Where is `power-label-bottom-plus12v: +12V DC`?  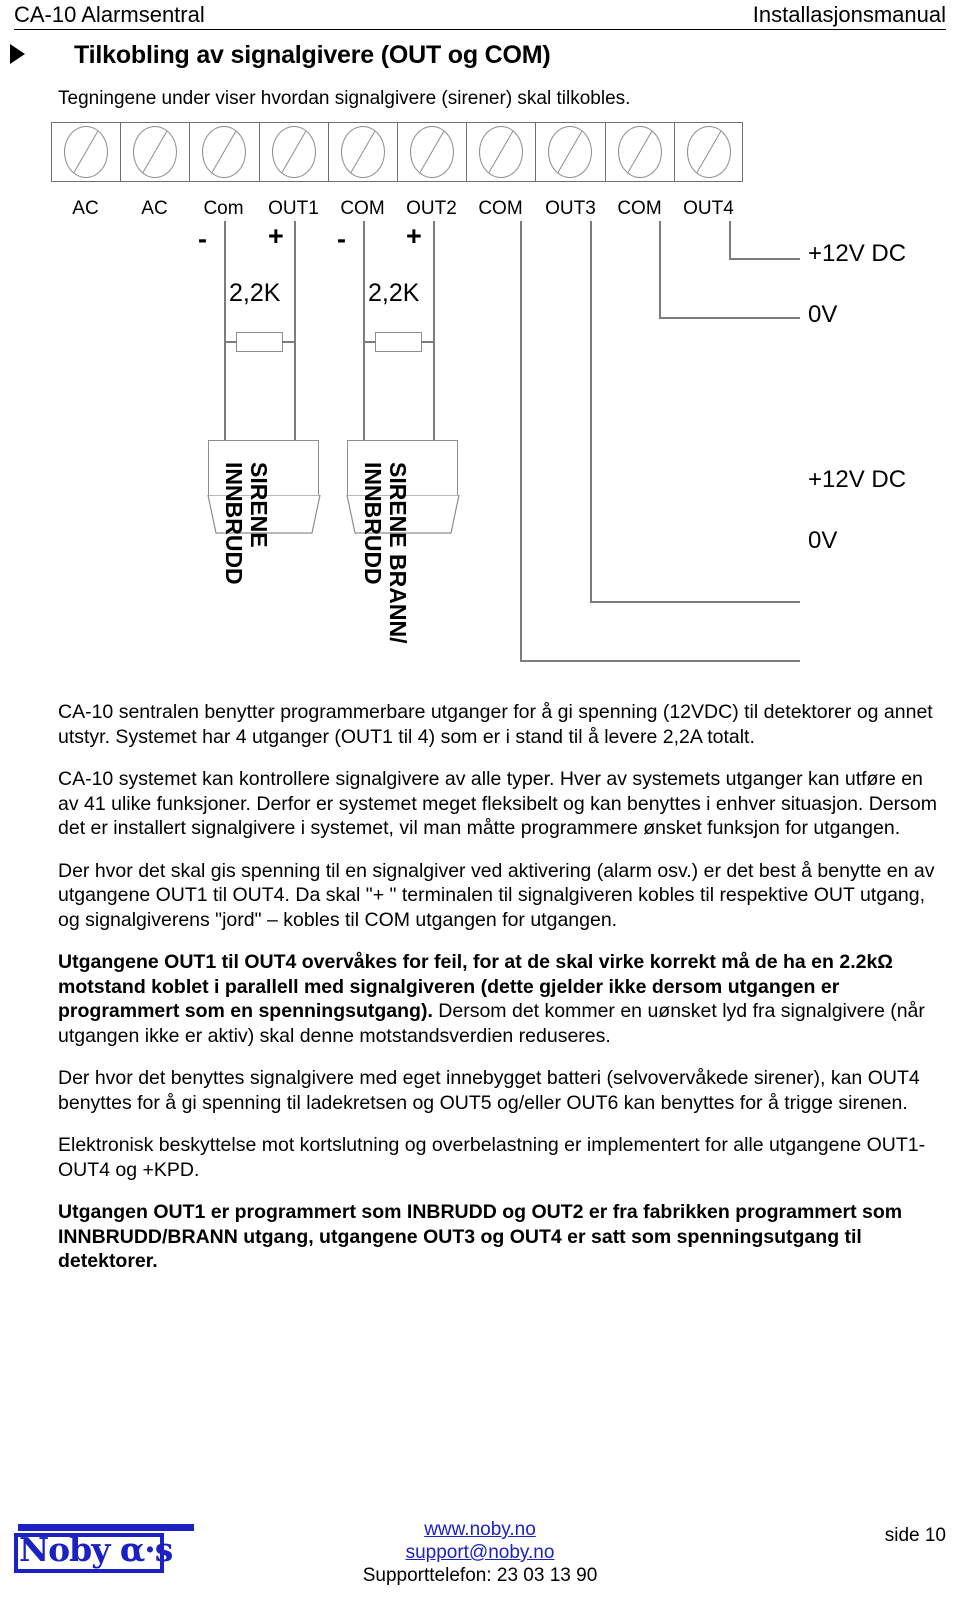
power-label-bottom-plus12v: +12V DC is located at coordinates (857, 479).